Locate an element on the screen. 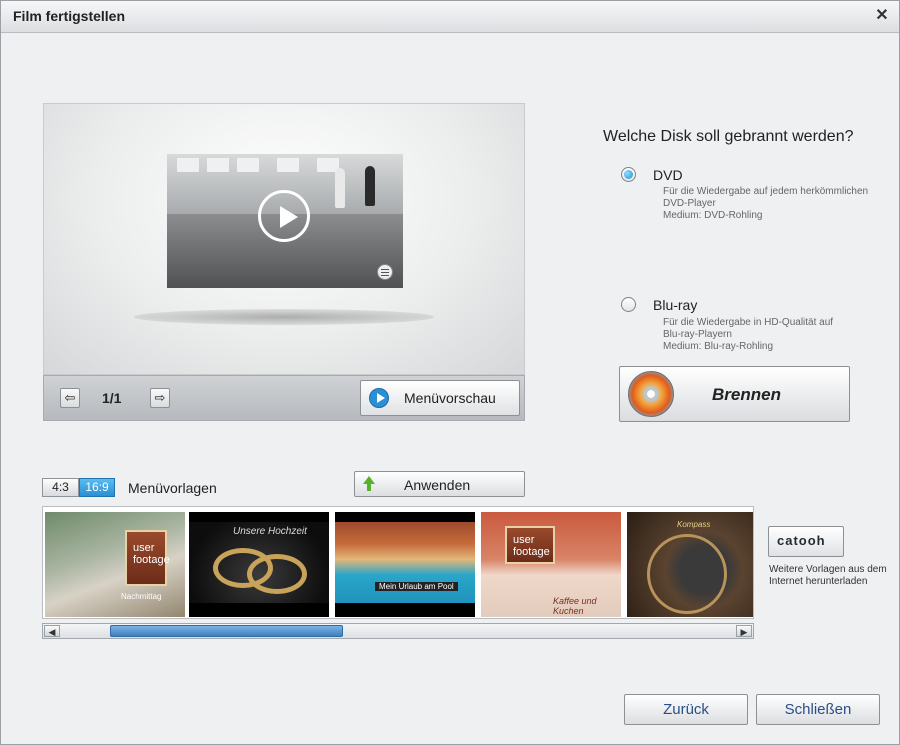 The image size is (900, 745). burn-label: Brennen is located at coordinates (746, 394).